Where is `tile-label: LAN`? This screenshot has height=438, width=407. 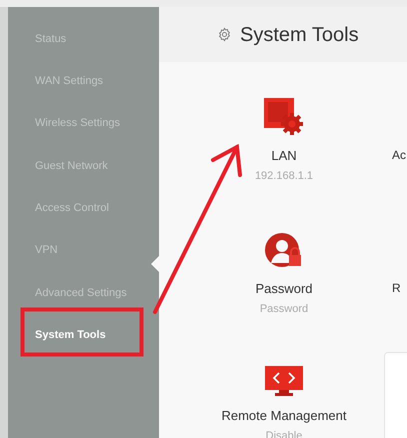 tile-label: LAN is located at coordinates (284, 156).